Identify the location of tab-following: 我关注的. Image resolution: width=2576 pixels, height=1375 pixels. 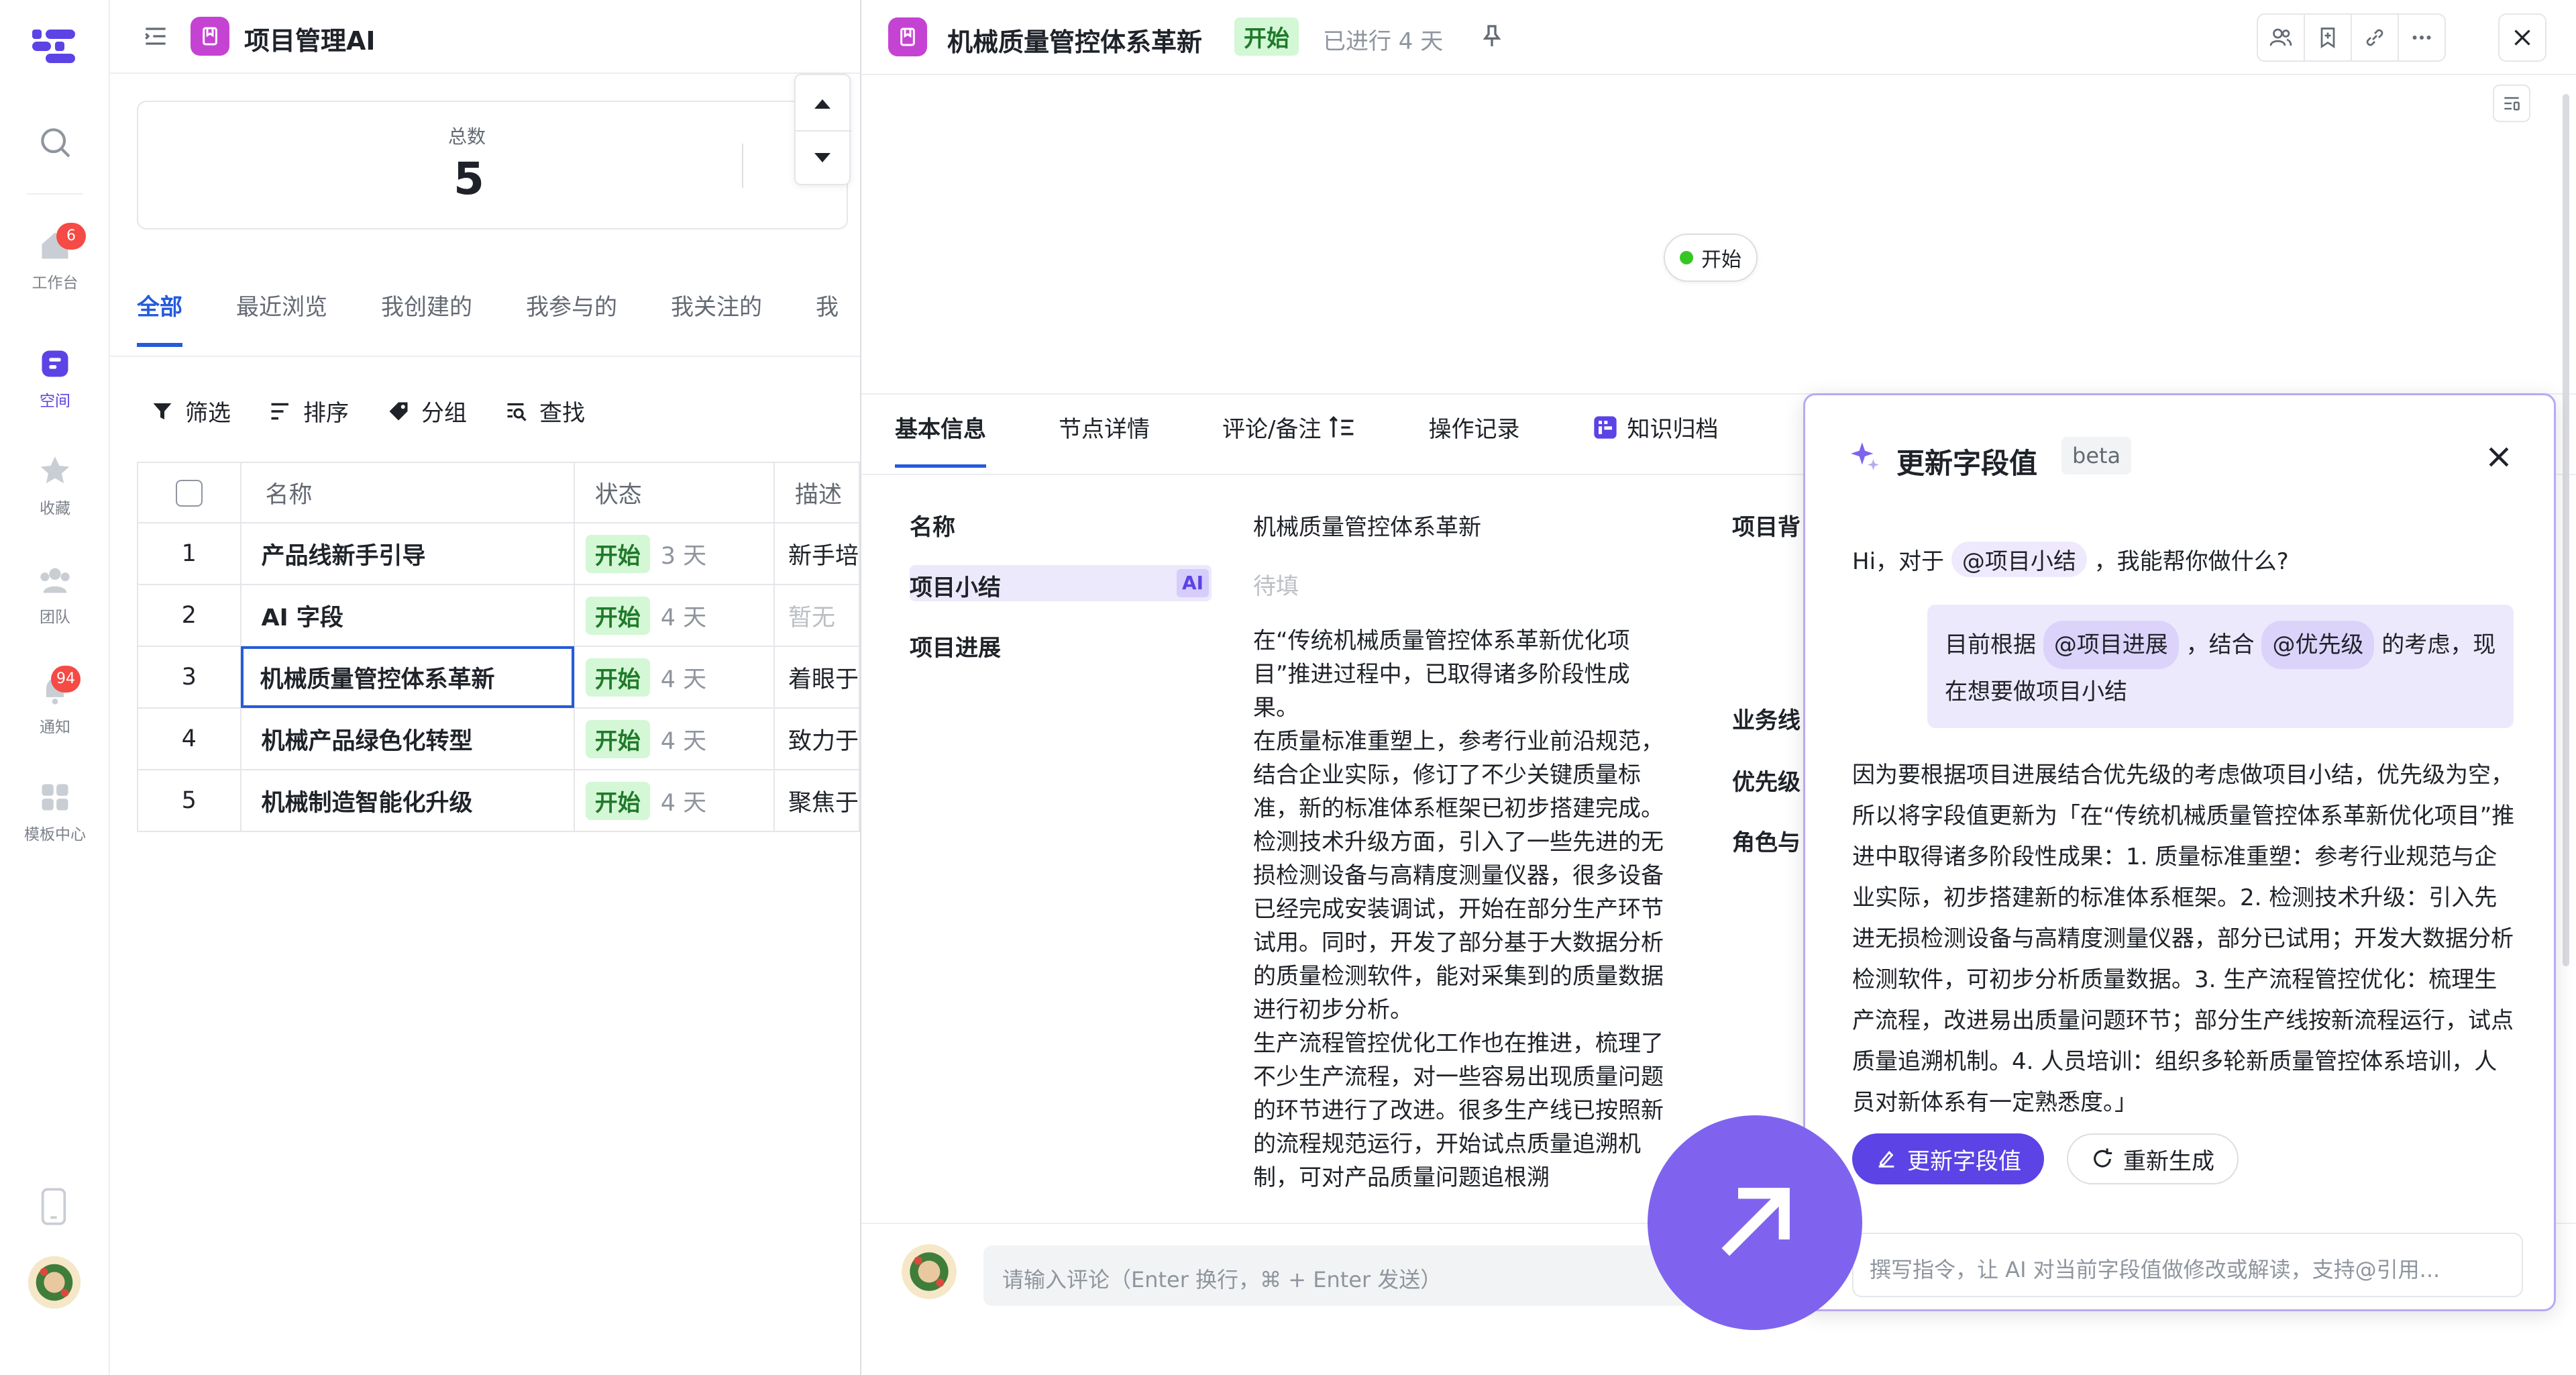
(716, 305).